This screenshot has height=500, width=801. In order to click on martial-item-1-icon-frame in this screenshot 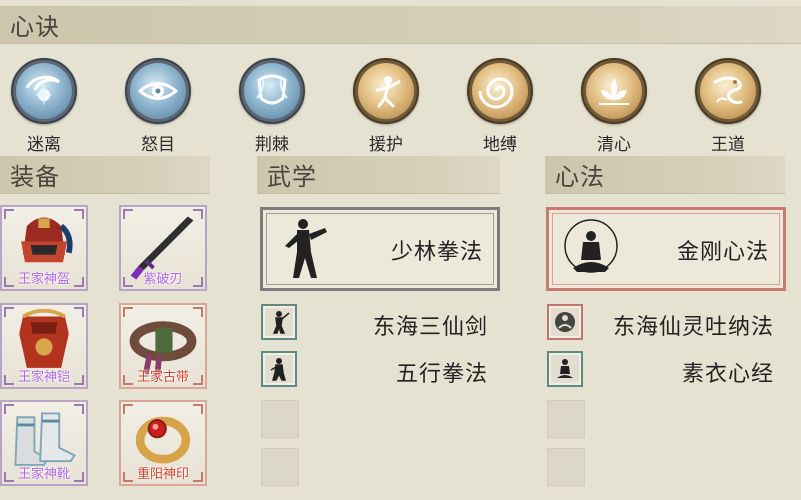, I will do `click(279, 322)`.